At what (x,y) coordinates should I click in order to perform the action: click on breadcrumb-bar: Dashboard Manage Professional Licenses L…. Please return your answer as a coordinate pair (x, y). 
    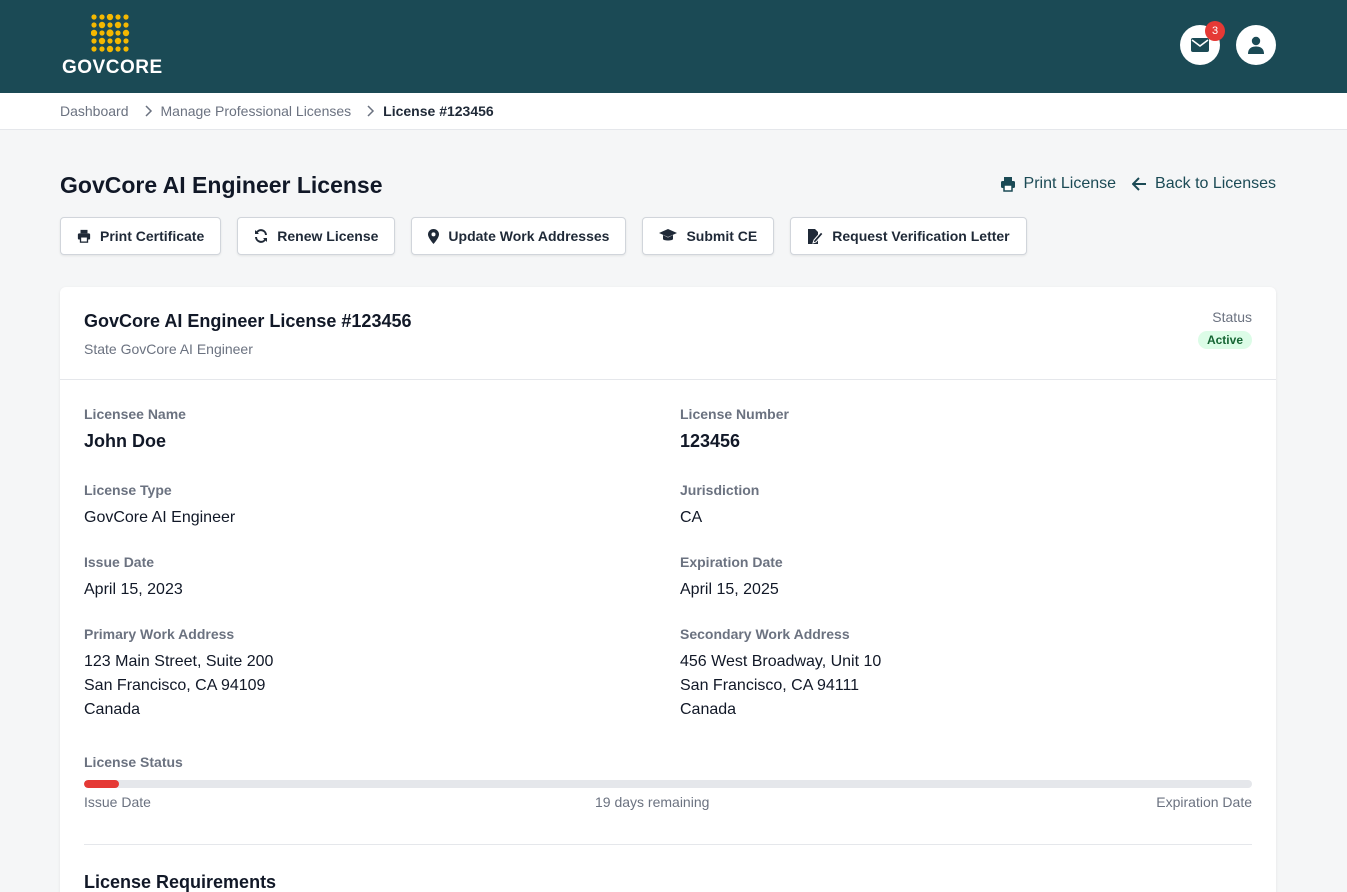
    Looking at the image, I should click on (673, 111).